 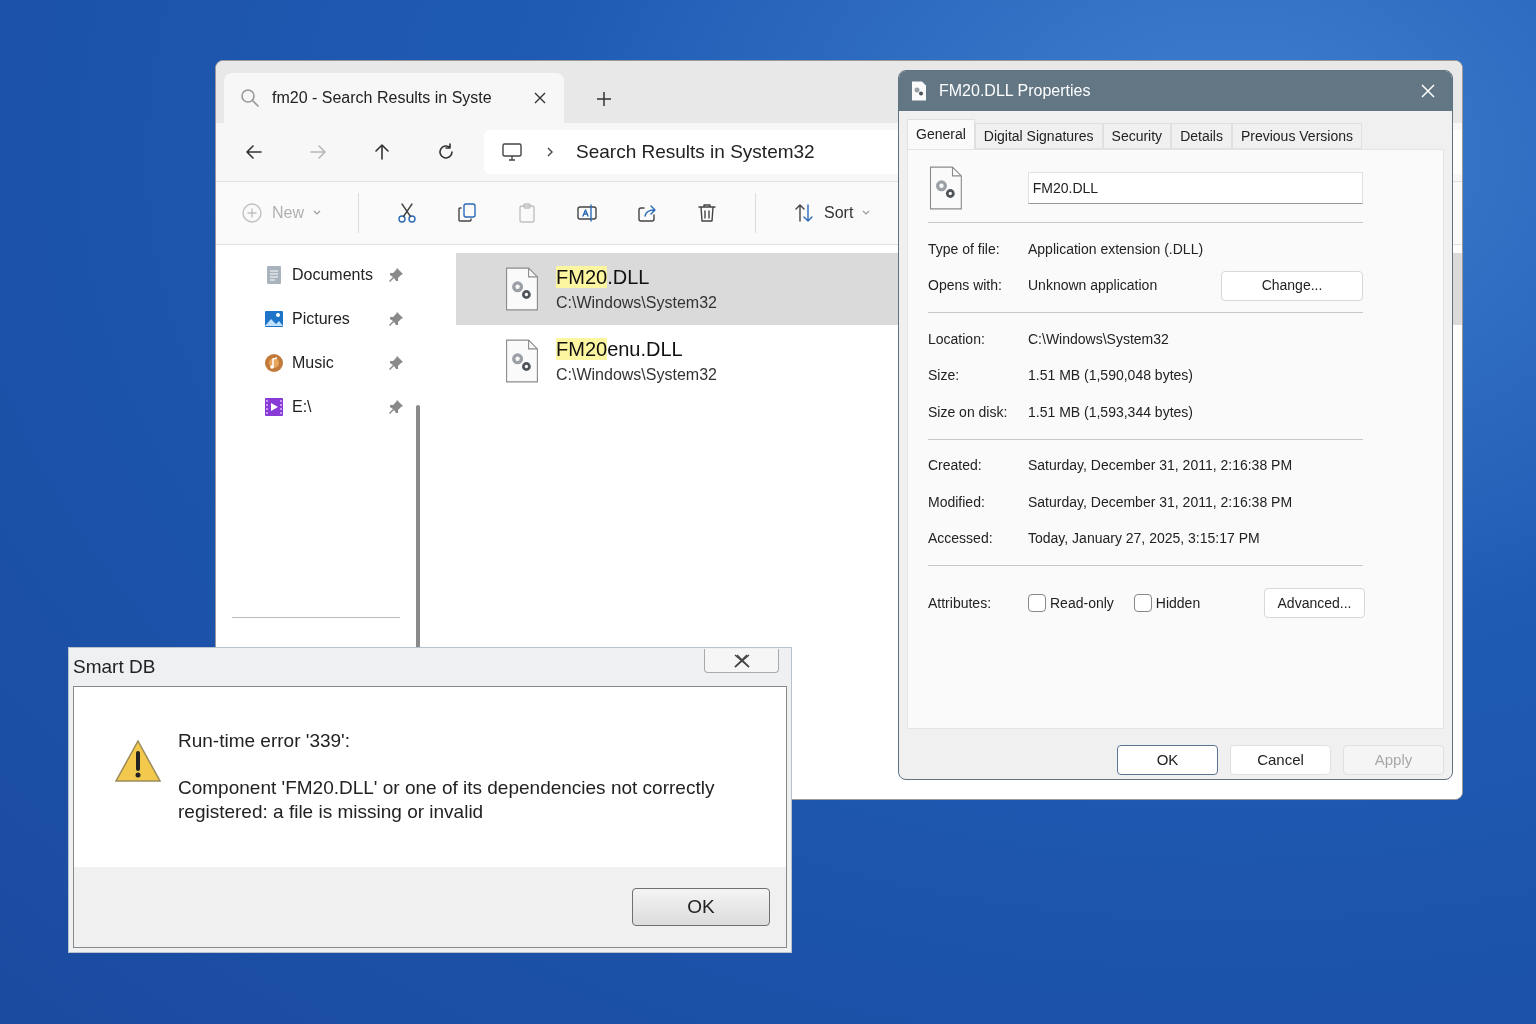 What do you see at coordinates (1093, 286) in the screenshot?
I see `property-value: Unknown application` at bounding box center [1093, 286].